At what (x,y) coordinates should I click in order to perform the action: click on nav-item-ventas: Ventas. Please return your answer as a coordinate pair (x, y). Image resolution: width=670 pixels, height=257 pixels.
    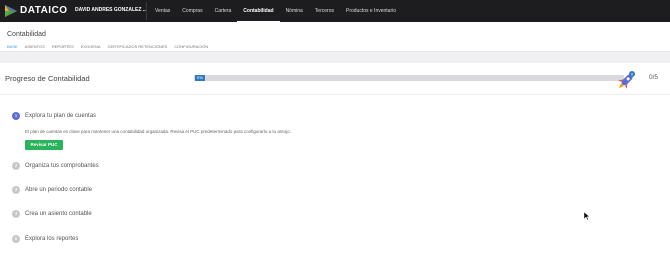
    Looking at the image, I should click on (162, 11).